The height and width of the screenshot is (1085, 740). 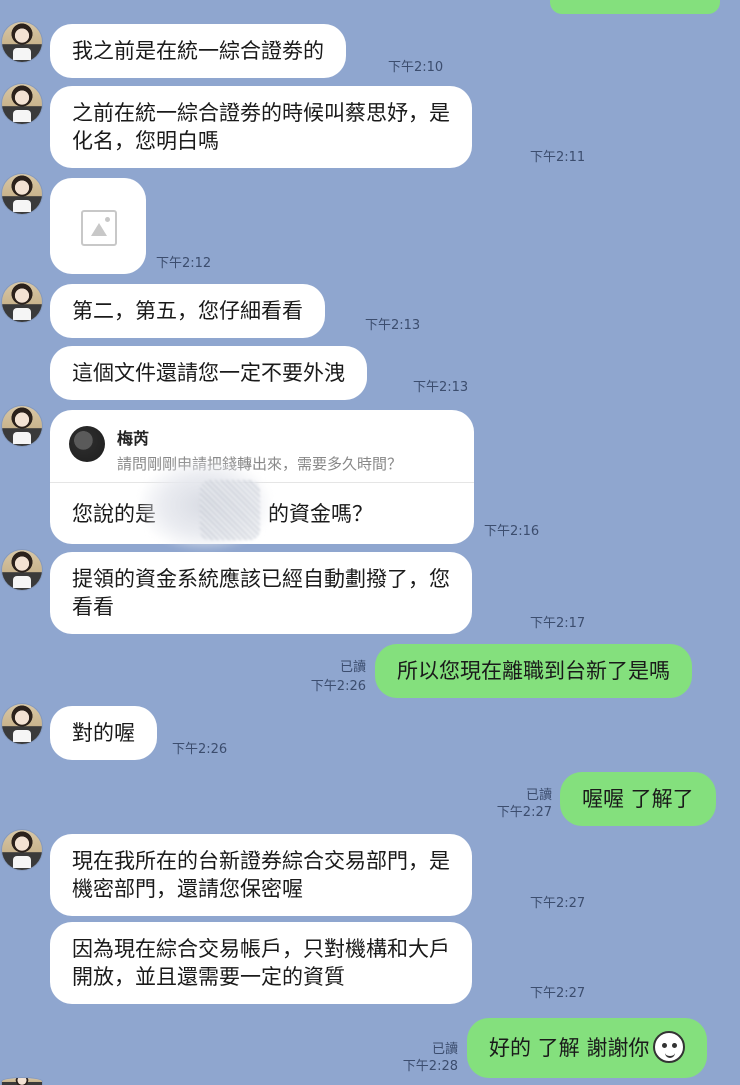 What do you see at coordinates (569, 1048) in the screenshot?
I see `outgoing-message-text: 好的 了解 謝謝你` at bounding box center [569, 1048].